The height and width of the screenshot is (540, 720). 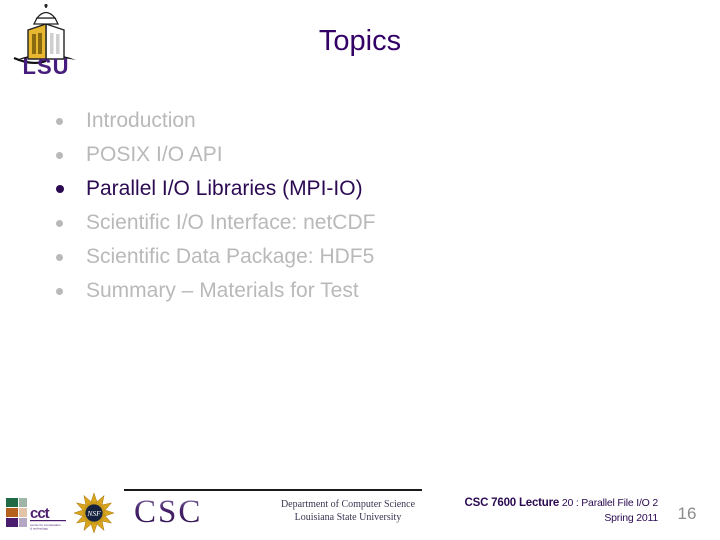 I want to click on cct-logo-icon: cct center for computation & technology, so click(x=36, y=514).